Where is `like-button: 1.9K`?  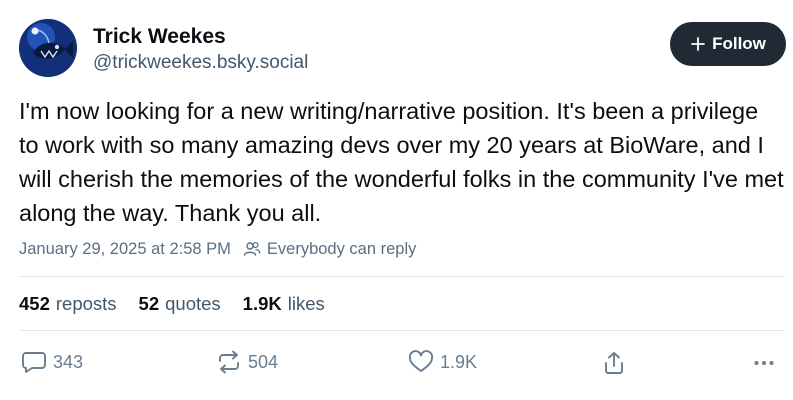 like-button: 1.9K is located at coordinates (442, 362).